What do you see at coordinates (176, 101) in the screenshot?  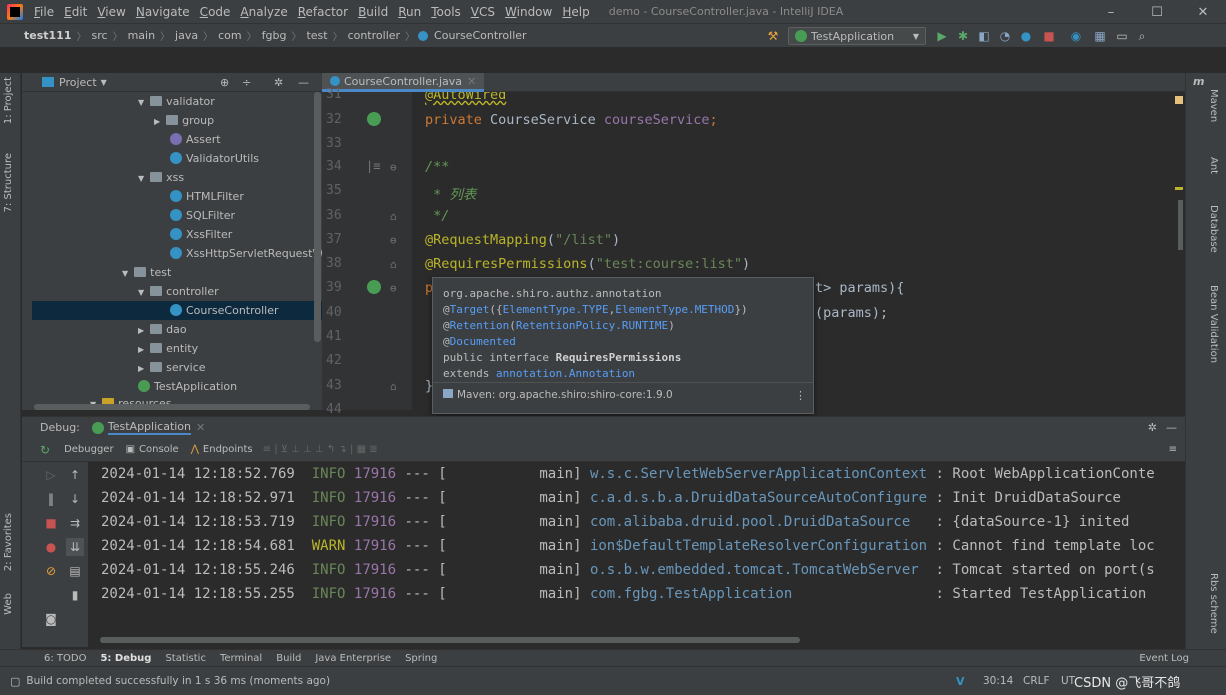 I see `tree-item-validator: ▼ validator` at bounding box center [176, 101].